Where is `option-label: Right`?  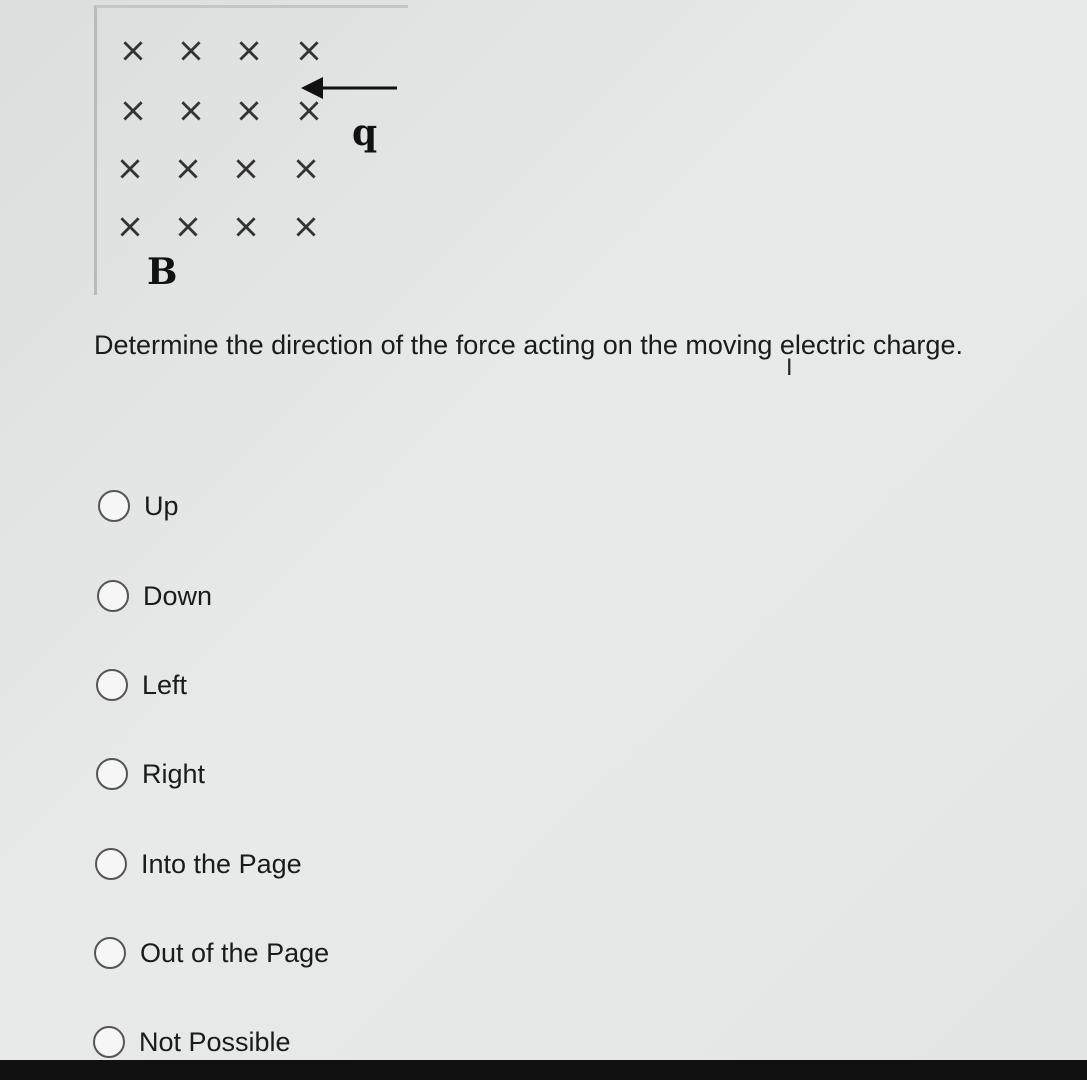 option-label: Right is located at coordinates (174, 773).